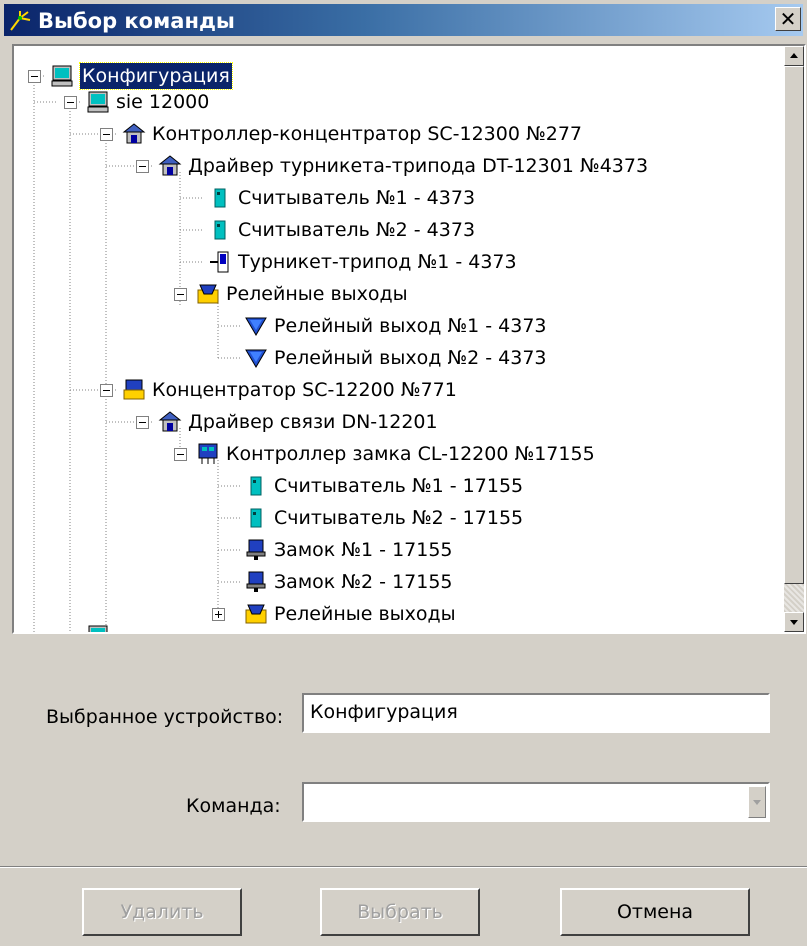 The width and height of the screenshot is (807, 946). What do you see at coordinates (536, 802) in the screenshot?
I see `command-select` at bounding box center [536, 802].